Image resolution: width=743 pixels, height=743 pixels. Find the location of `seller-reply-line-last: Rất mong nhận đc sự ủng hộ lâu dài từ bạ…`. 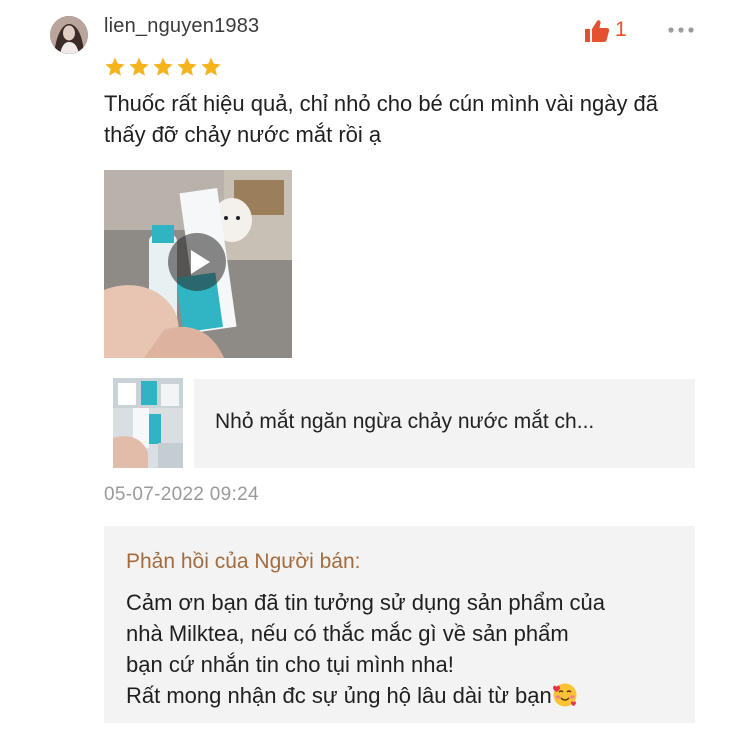

seller-reply-line-last: Rất mong nhận đc sự ủng hộ lâu dài từ bạ… is located at coordinates (411, 695).